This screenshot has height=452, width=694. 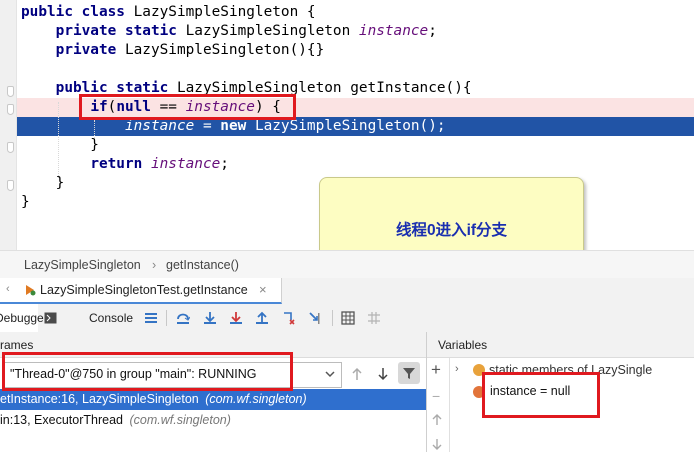 I want to click on step-over-icon, so click(x=183, y=318).